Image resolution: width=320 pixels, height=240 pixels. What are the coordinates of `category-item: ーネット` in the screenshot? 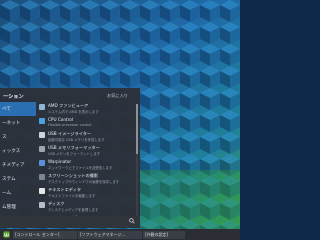 It's located at (18, 123).